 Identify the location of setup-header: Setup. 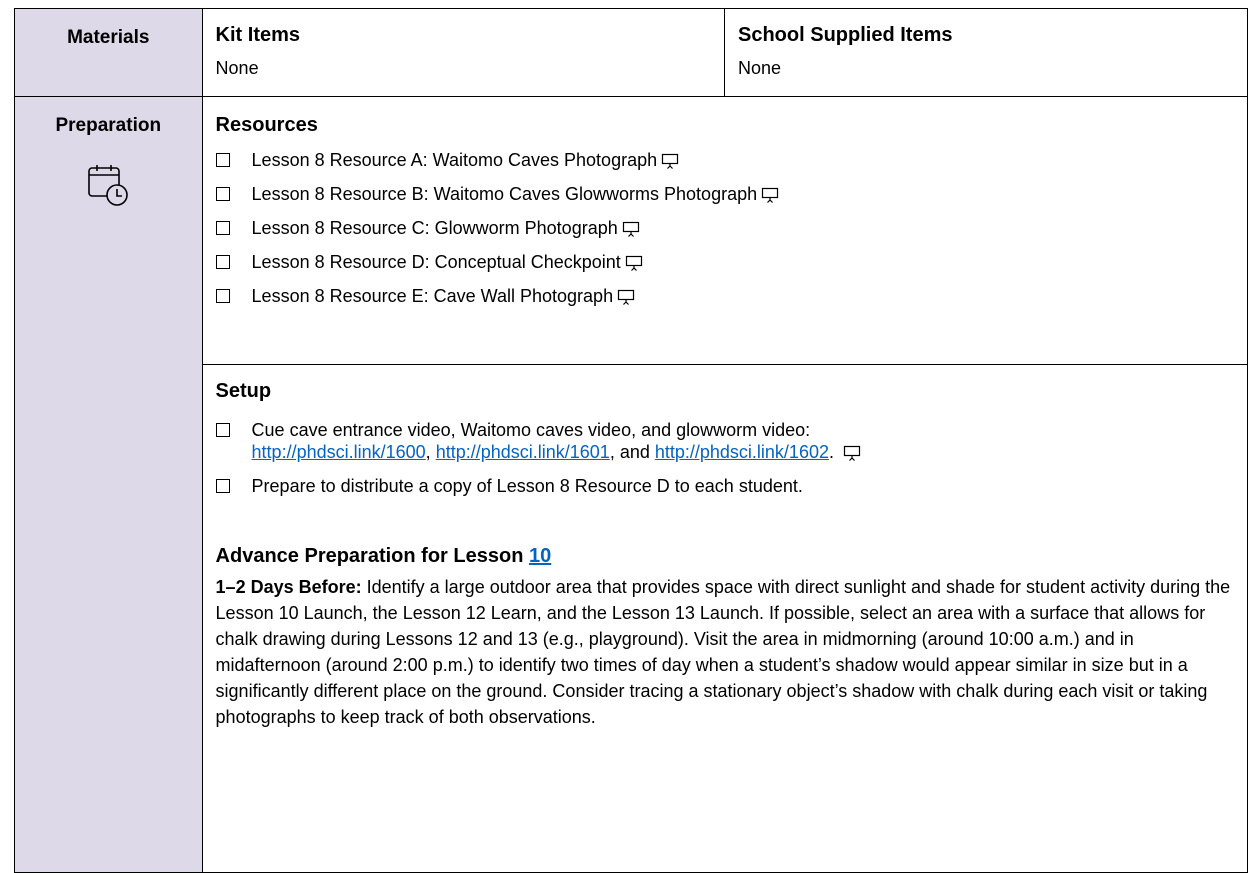
(243, 391).